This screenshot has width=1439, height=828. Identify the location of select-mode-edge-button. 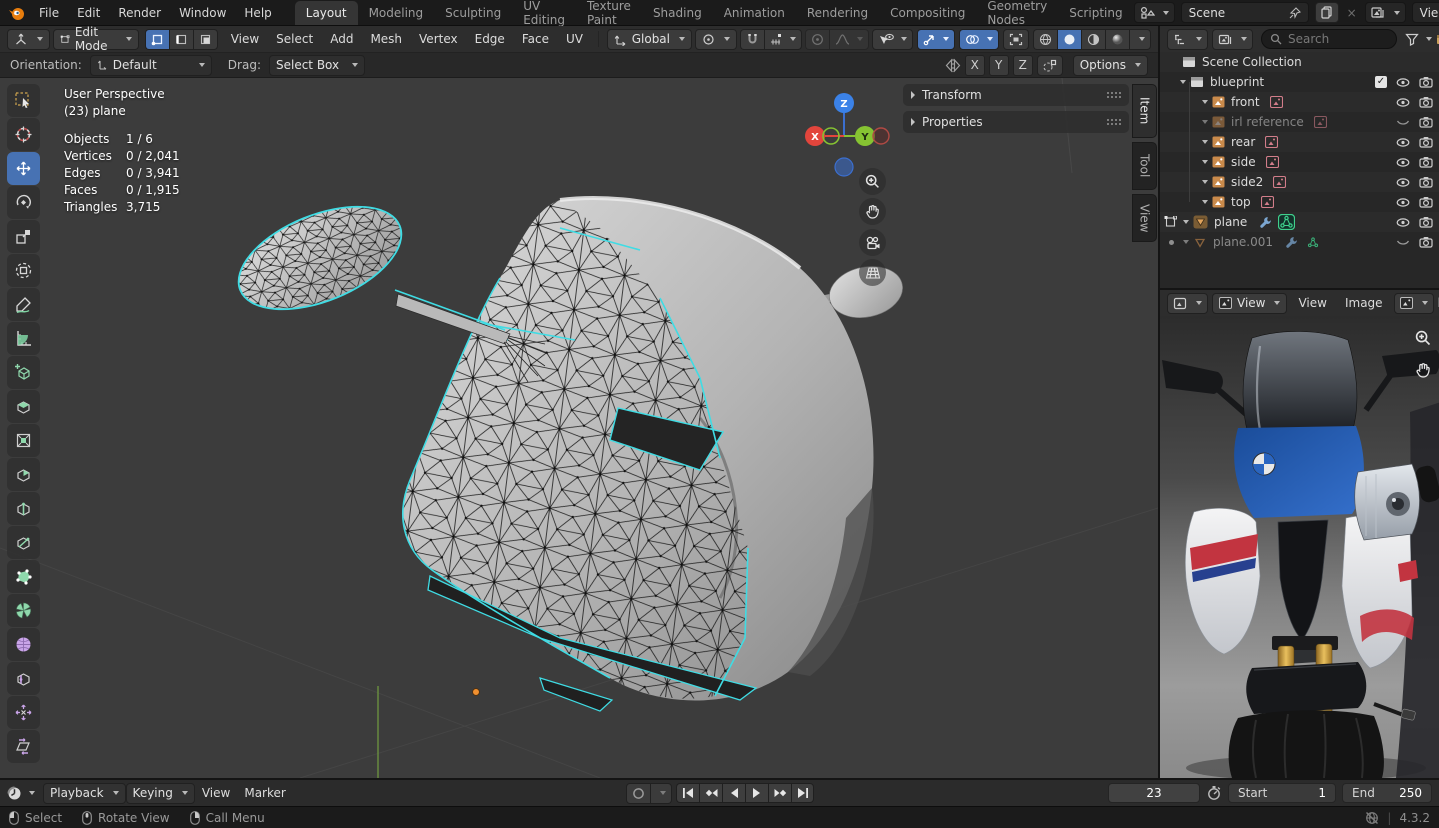
(180, 39).